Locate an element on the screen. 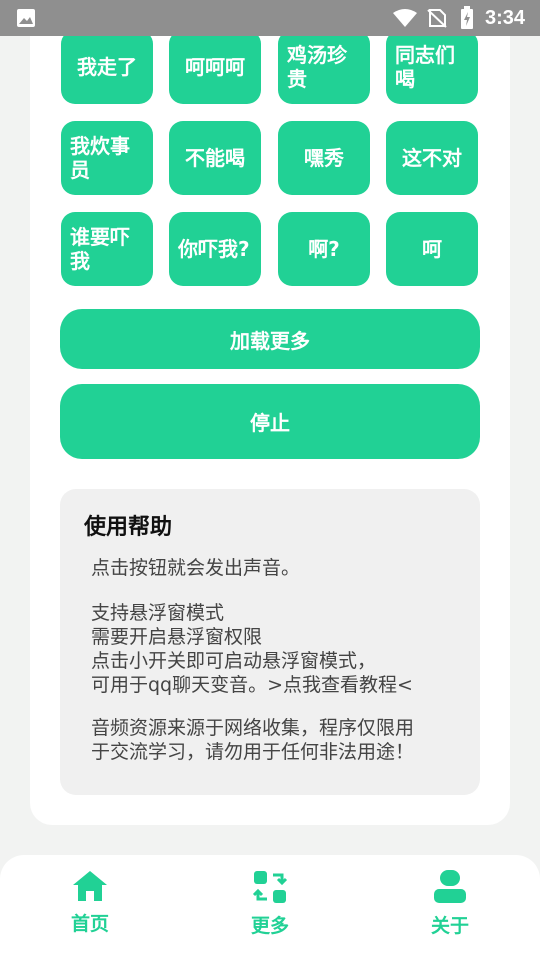  sound-button: 不能喝 is located at coordinates (215, 158).